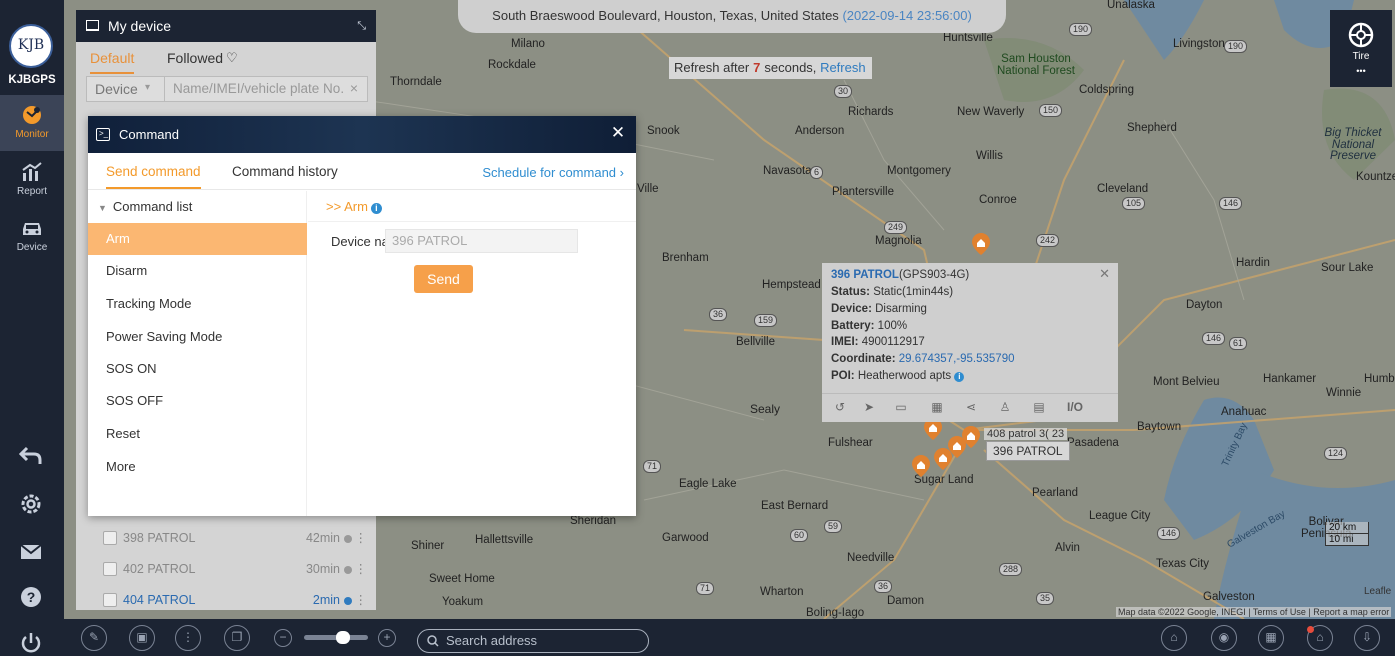  I want to click on grid-icon: ▦, so click(1271, 638).